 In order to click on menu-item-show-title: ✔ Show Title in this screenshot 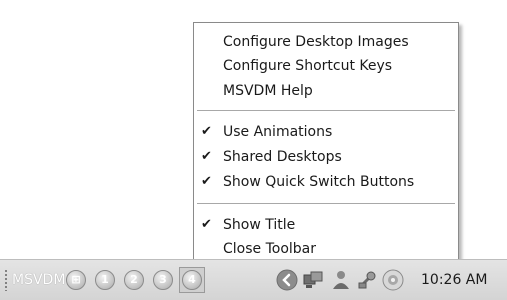, I will do `click(326, 225)`.